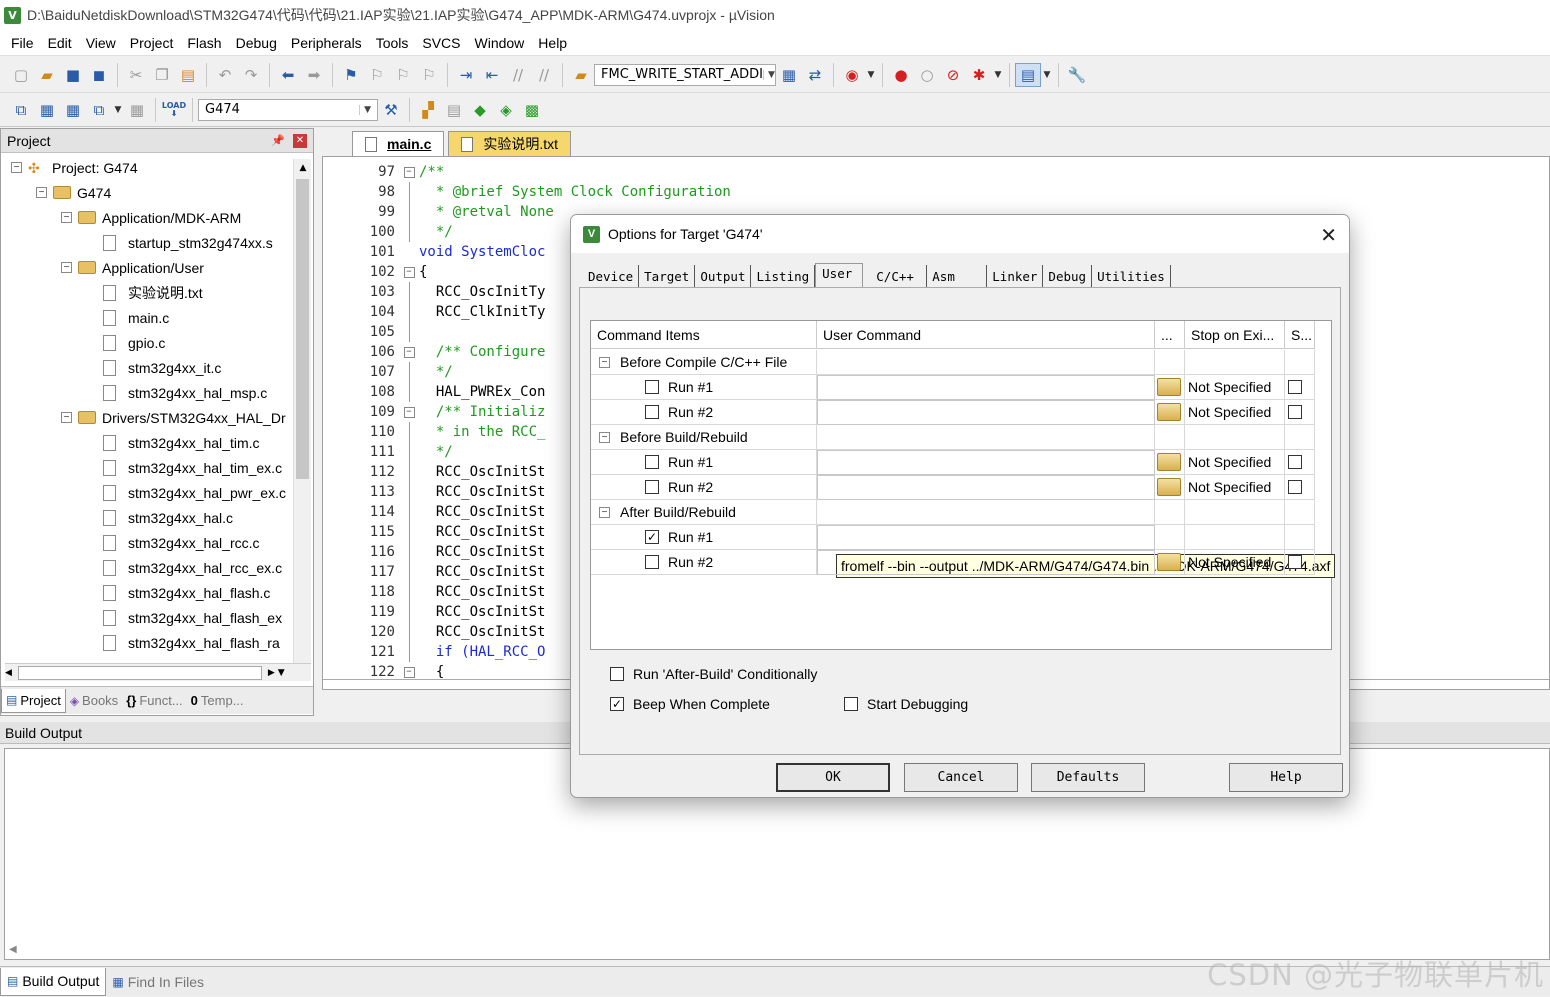  I want to click on tree-item: stm32g4xx_hal_rcc_ex.c, so click(147, 567).